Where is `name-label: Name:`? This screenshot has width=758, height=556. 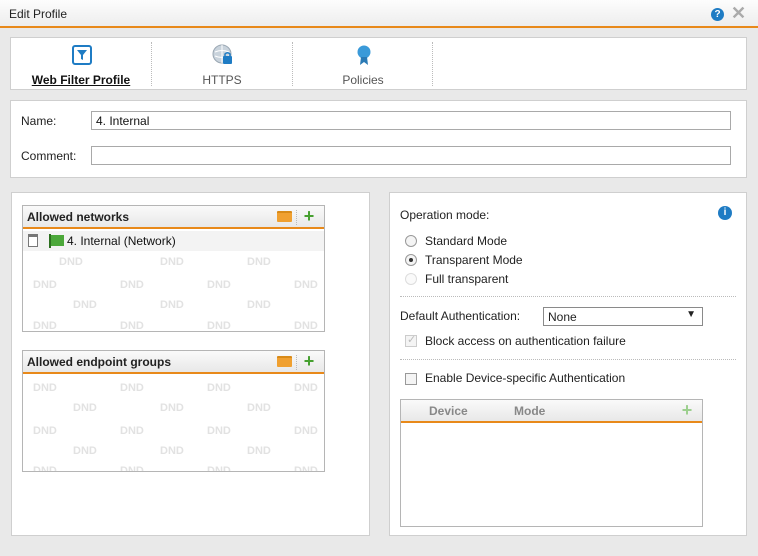
name-label: Name: is located at coordinates (39, 121).